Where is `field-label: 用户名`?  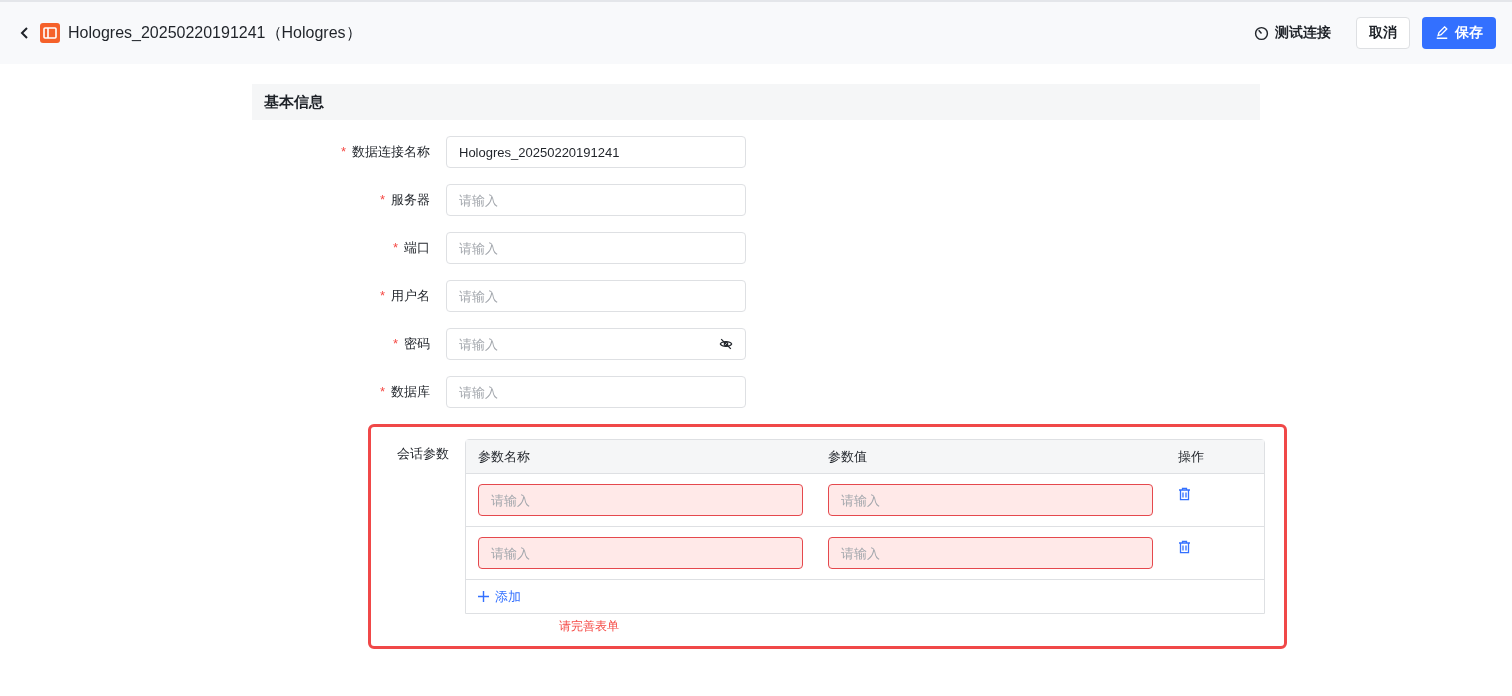
field-label: 用户名 is located at coordinates (410, 295).